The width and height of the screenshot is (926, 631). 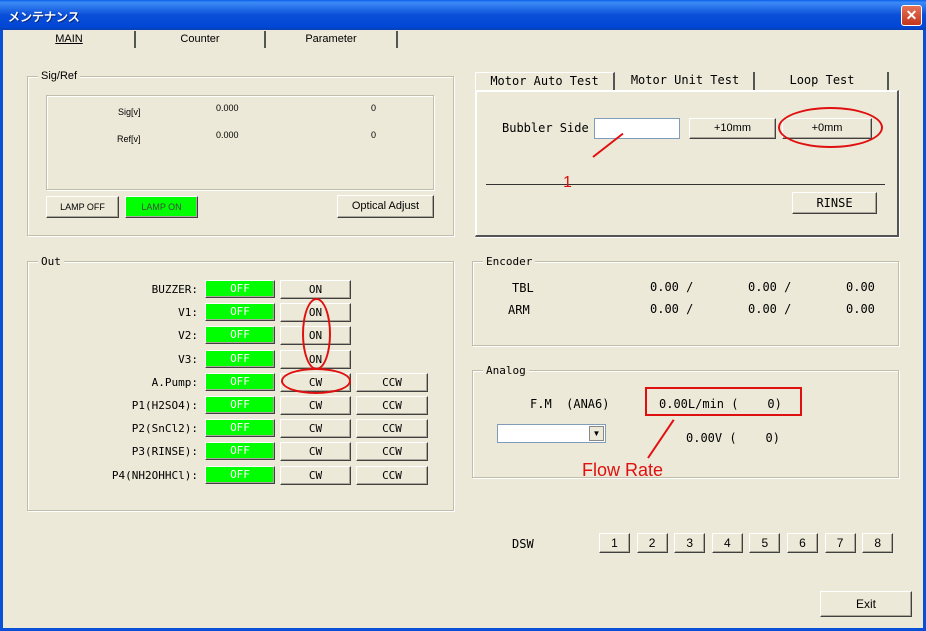 What do you see at coordinates (570, 404) in the screenshot?
I see `fm-label: F.M (ANA6)` at bounding box center [570, 404].